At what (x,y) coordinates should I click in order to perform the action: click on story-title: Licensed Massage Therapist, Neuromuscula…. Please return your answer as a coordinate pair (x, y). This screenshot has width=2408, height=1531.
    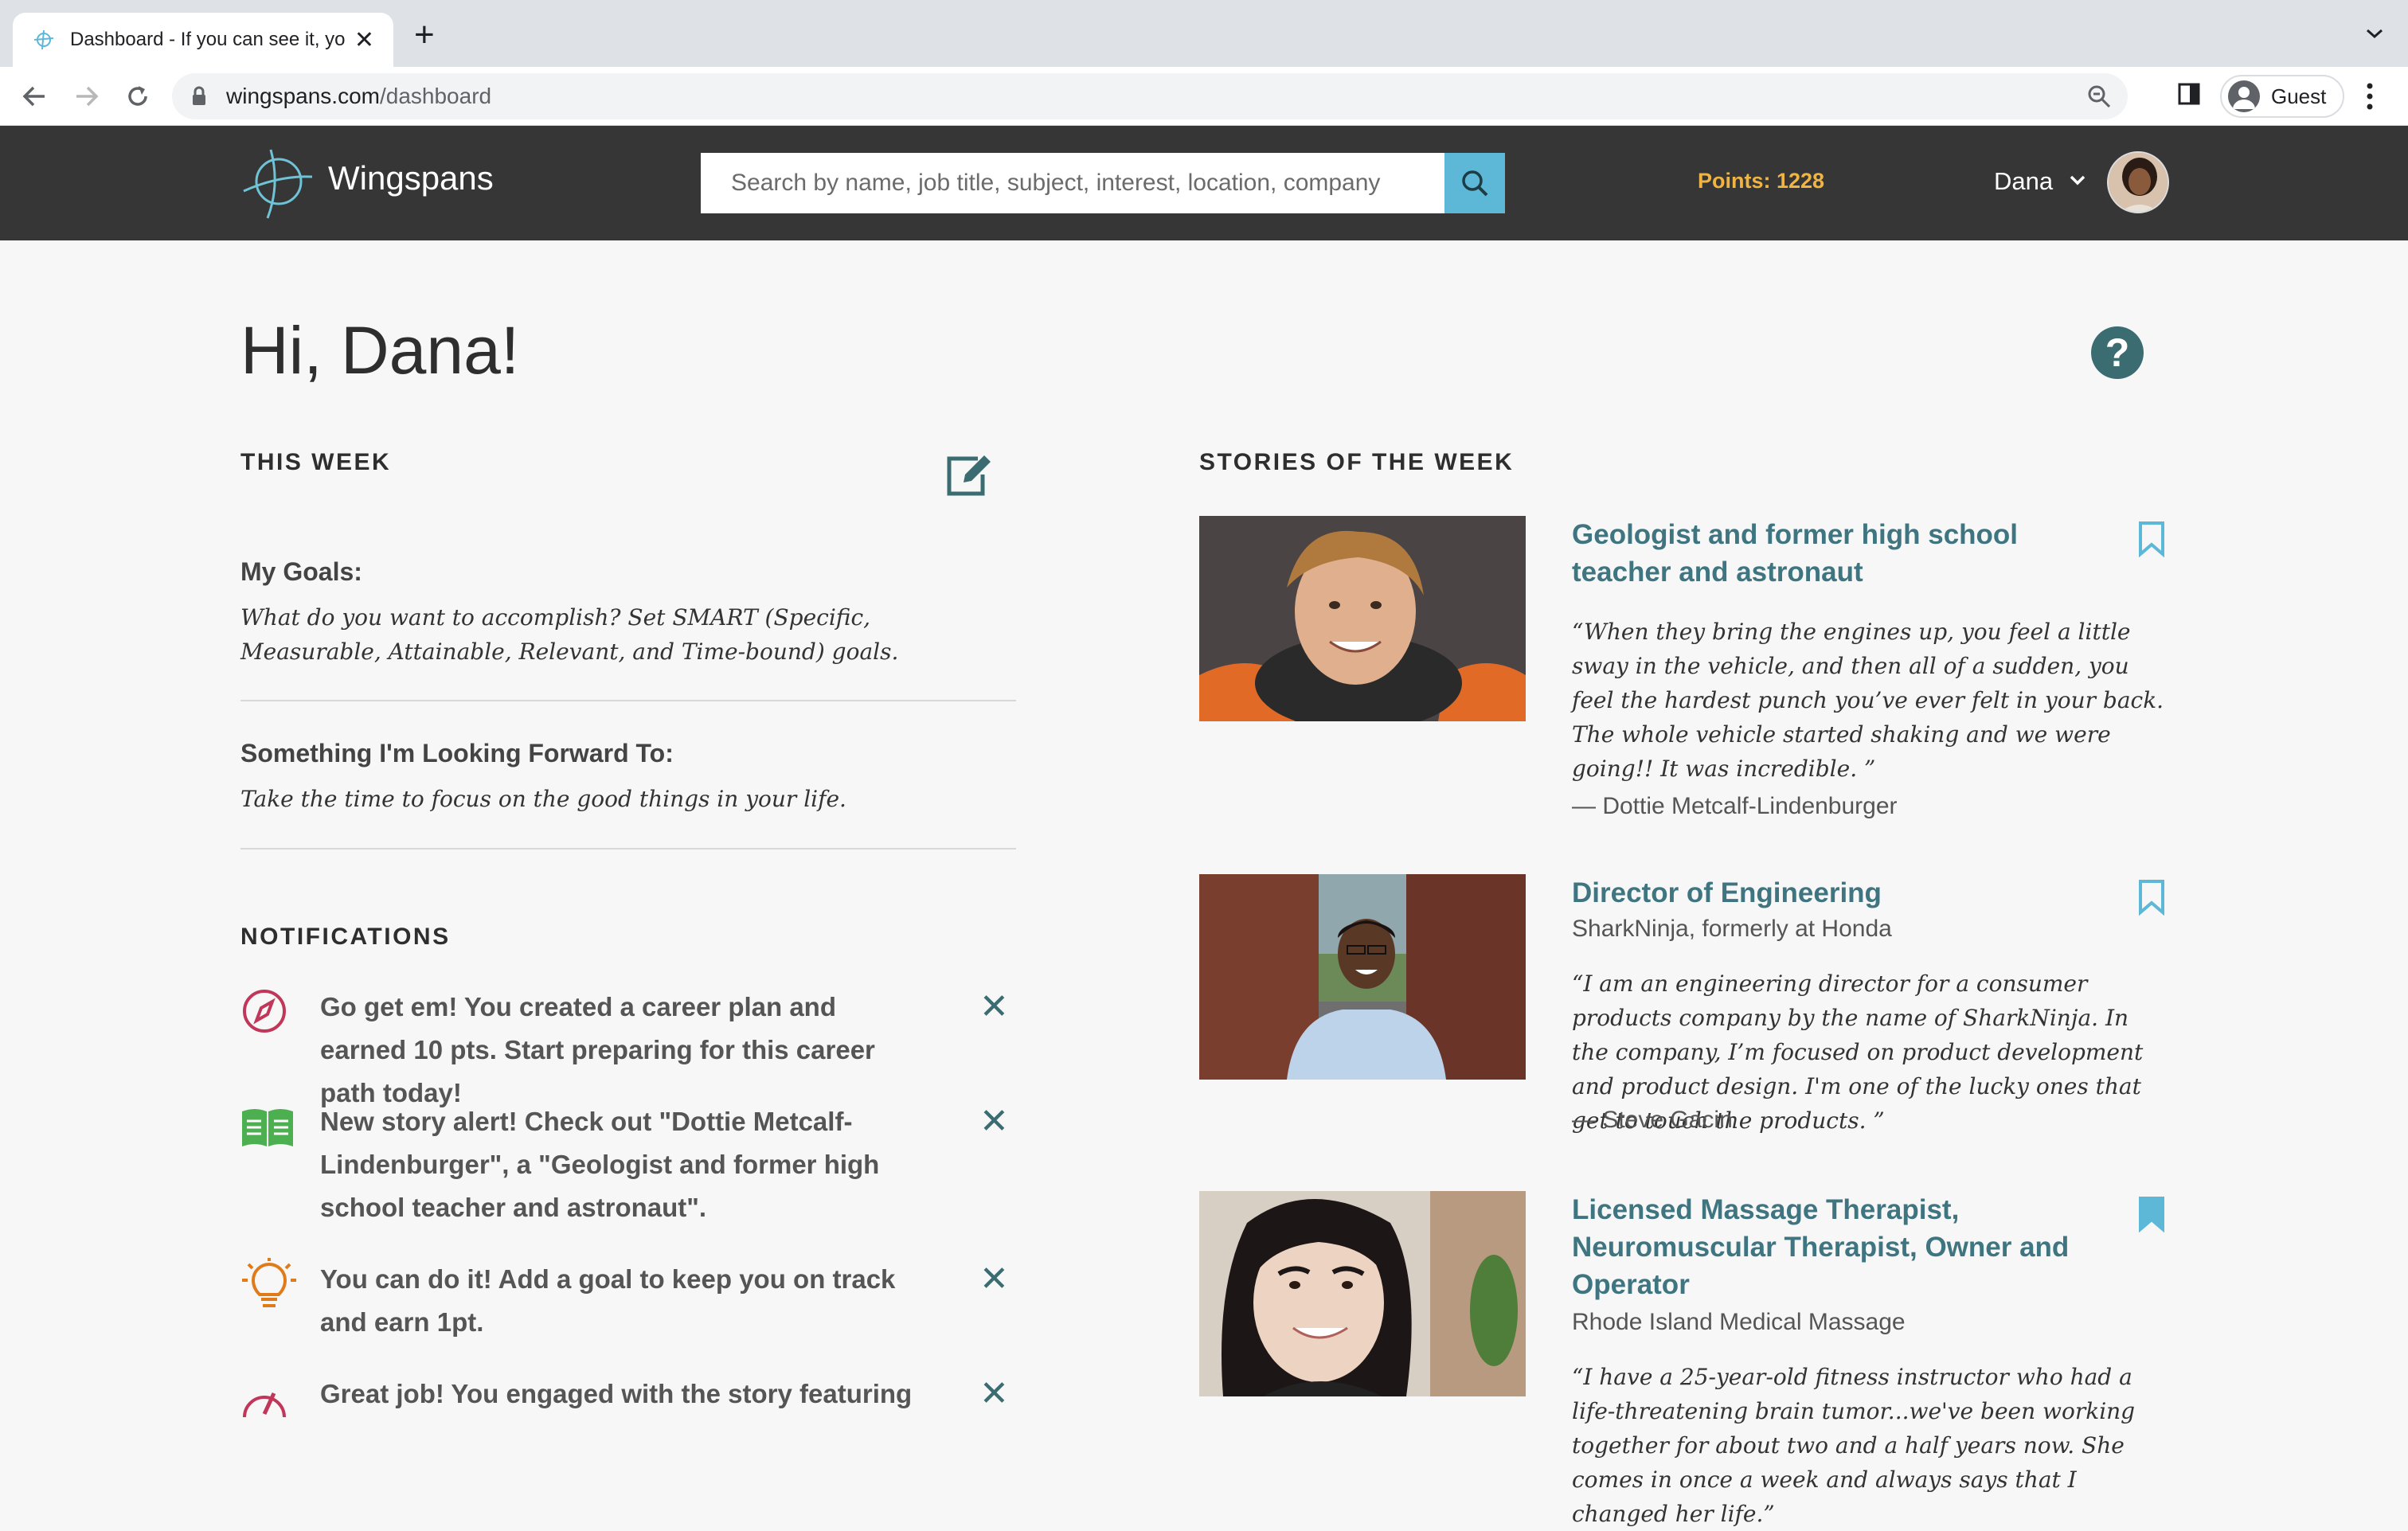
    Looking at the image, I should click on (1827, 1247).